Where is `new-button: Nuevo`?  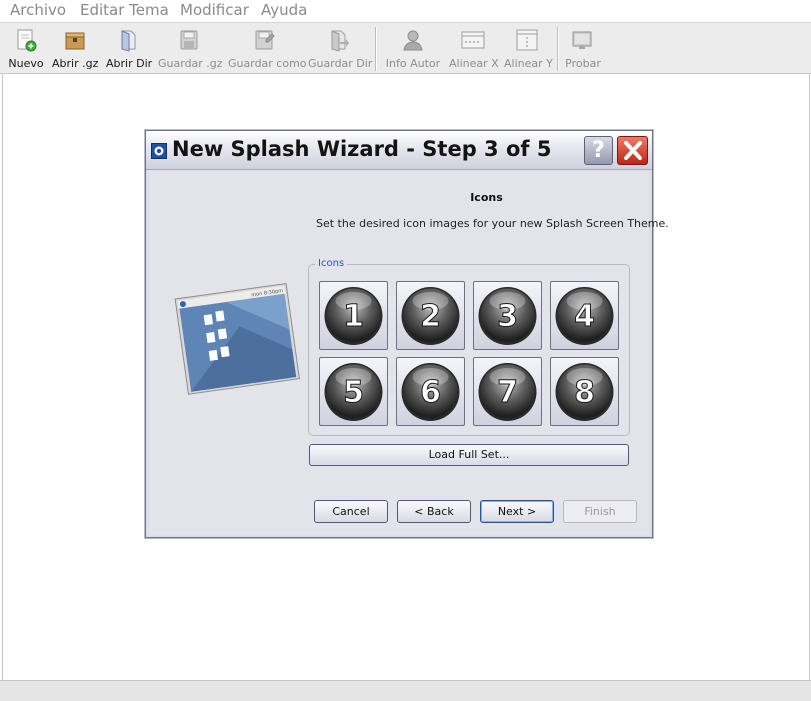 new-button: Nuevo is located at coordinates (26, 49).